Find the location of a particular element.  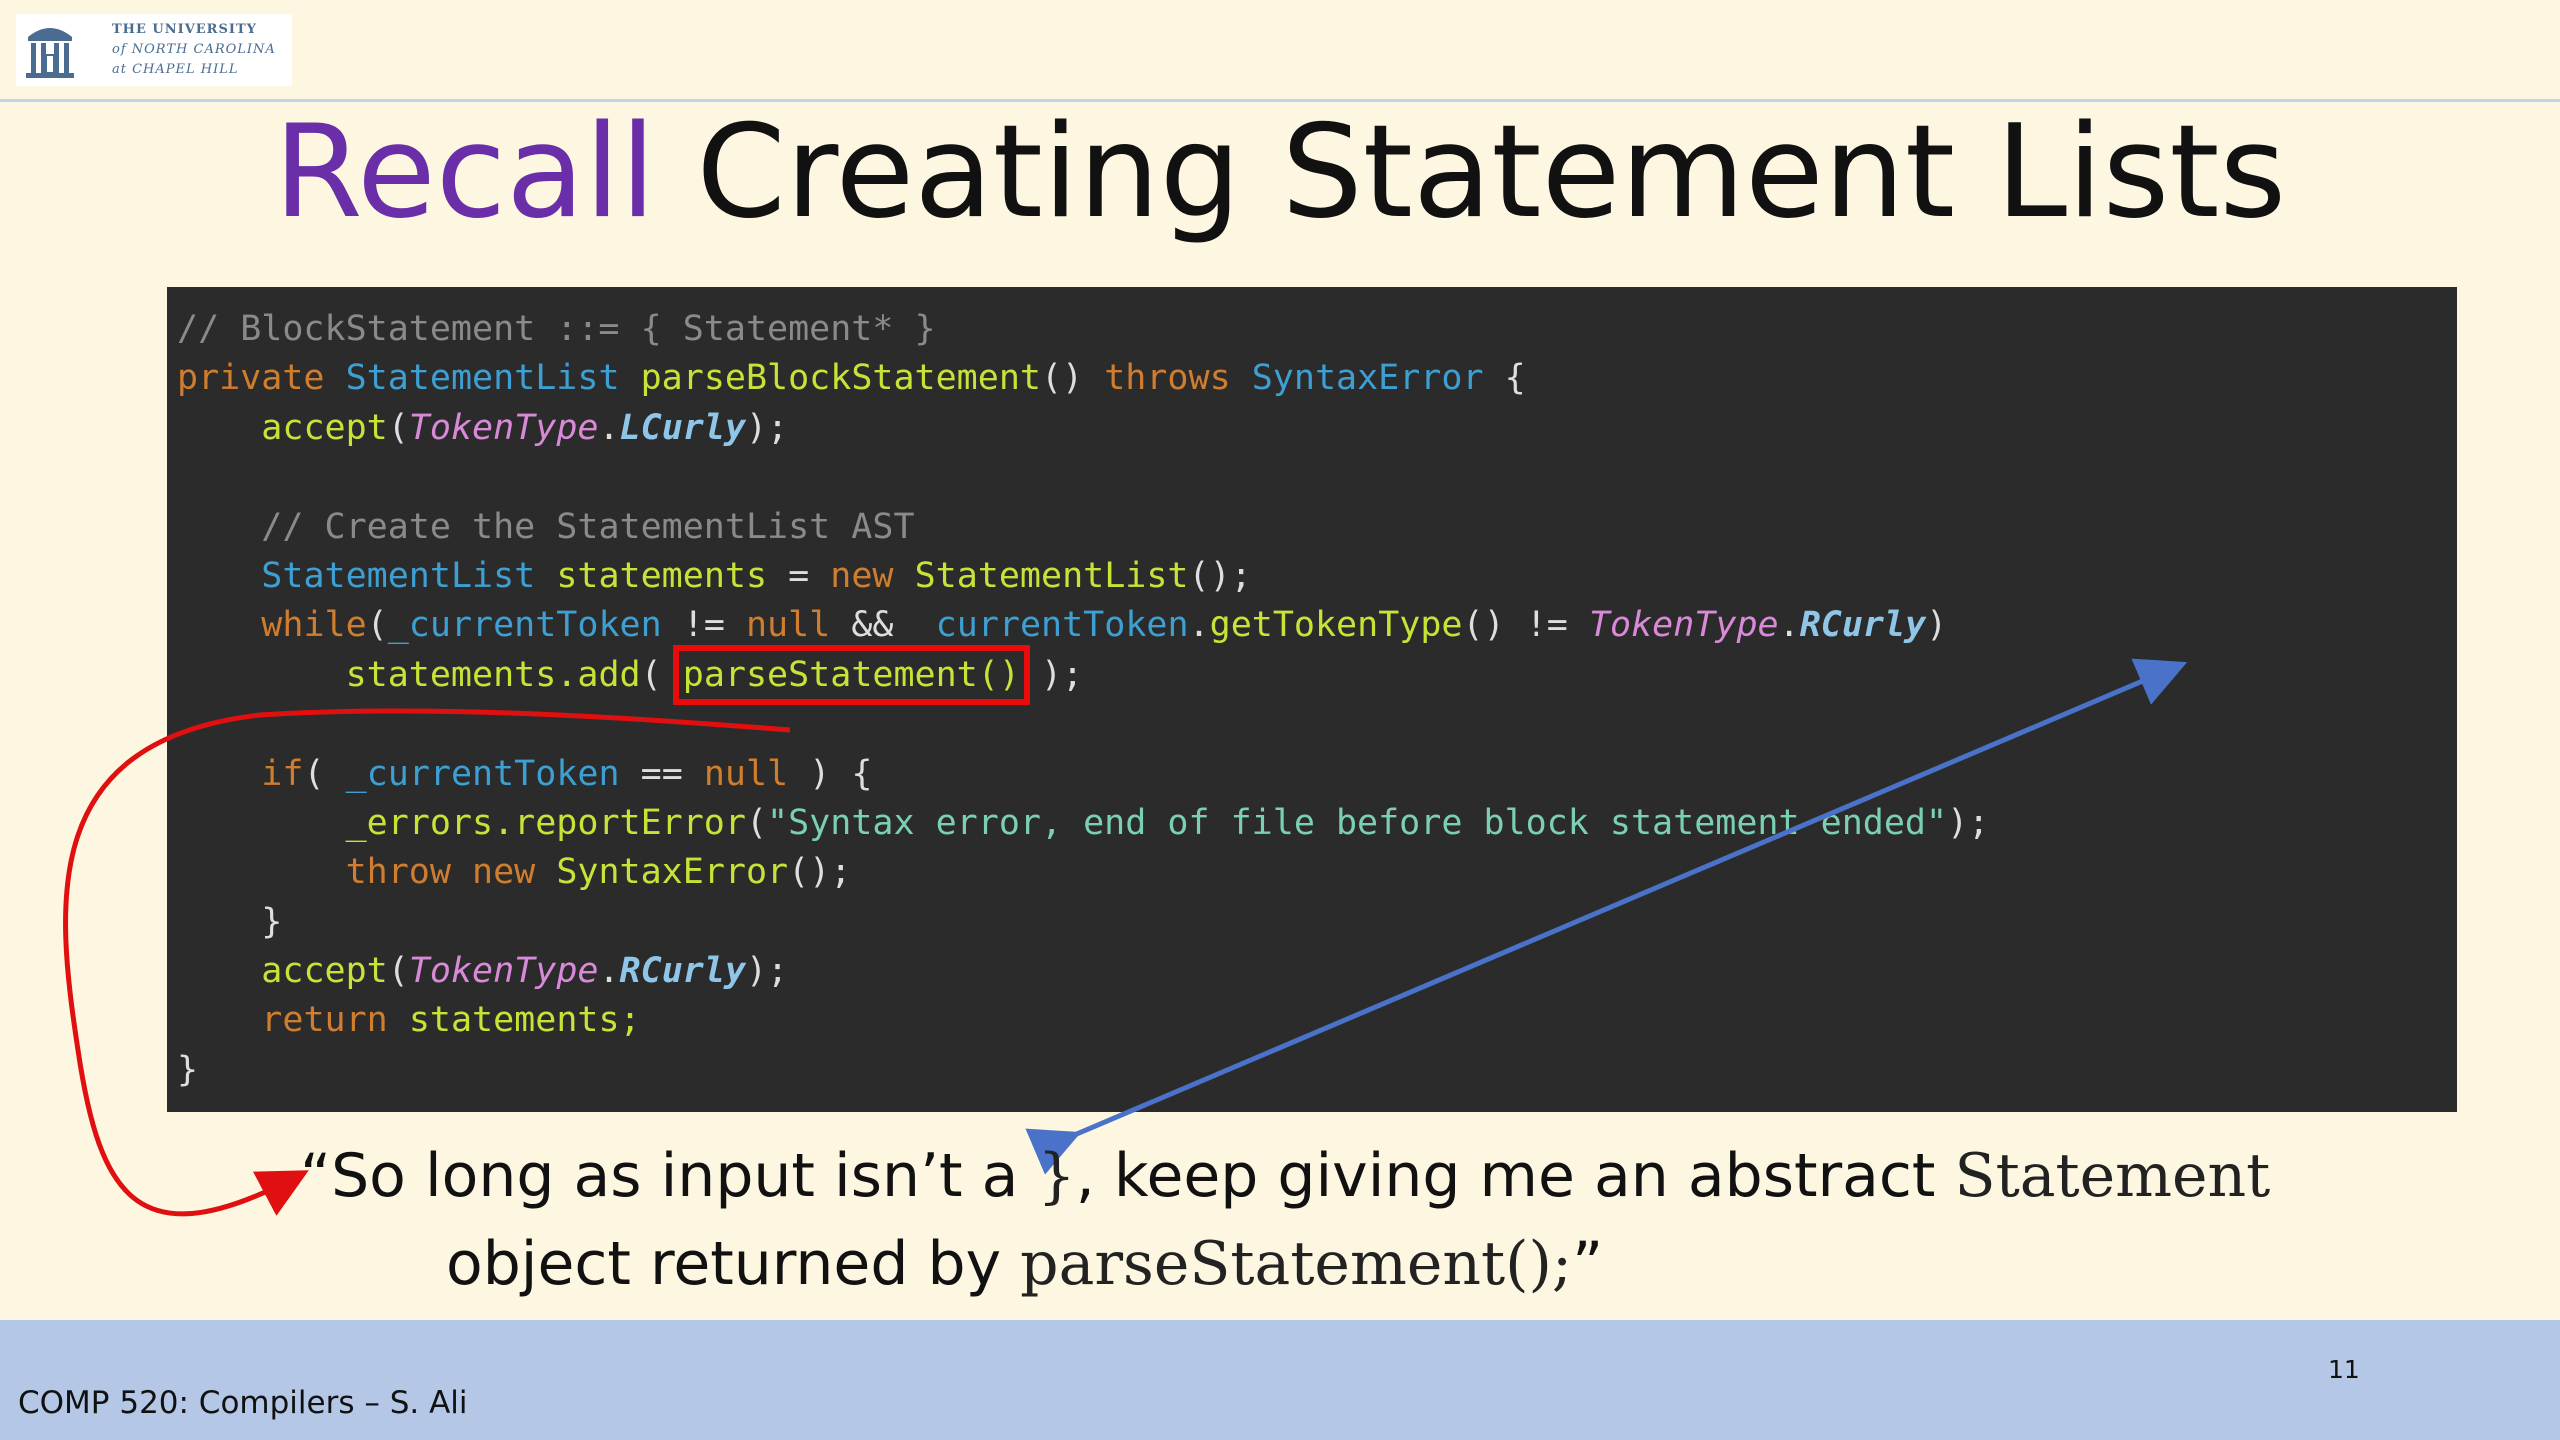

brace-glyph: } is located at coordinates (1056, 1176).